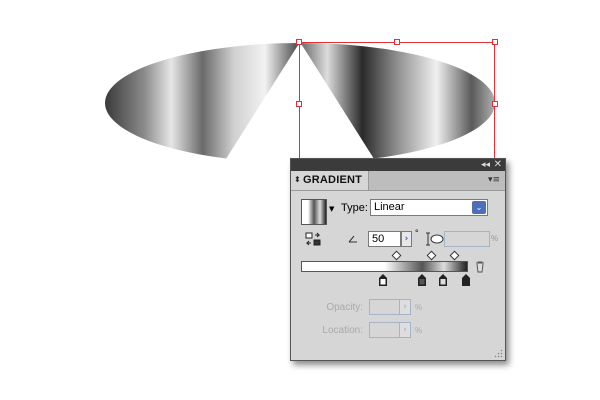 This screenshot has height=400, width=600. What do you see at coordinates (384, 330) in the screenshot?
I see `location-input` at bounding box center [384, 330].